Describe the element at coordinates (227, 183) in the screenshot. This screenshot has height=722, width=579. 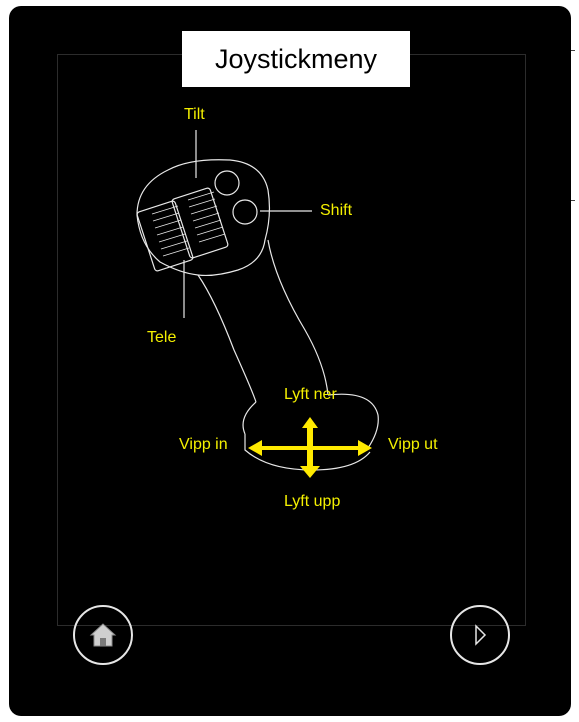
I see `top-button` at that location.